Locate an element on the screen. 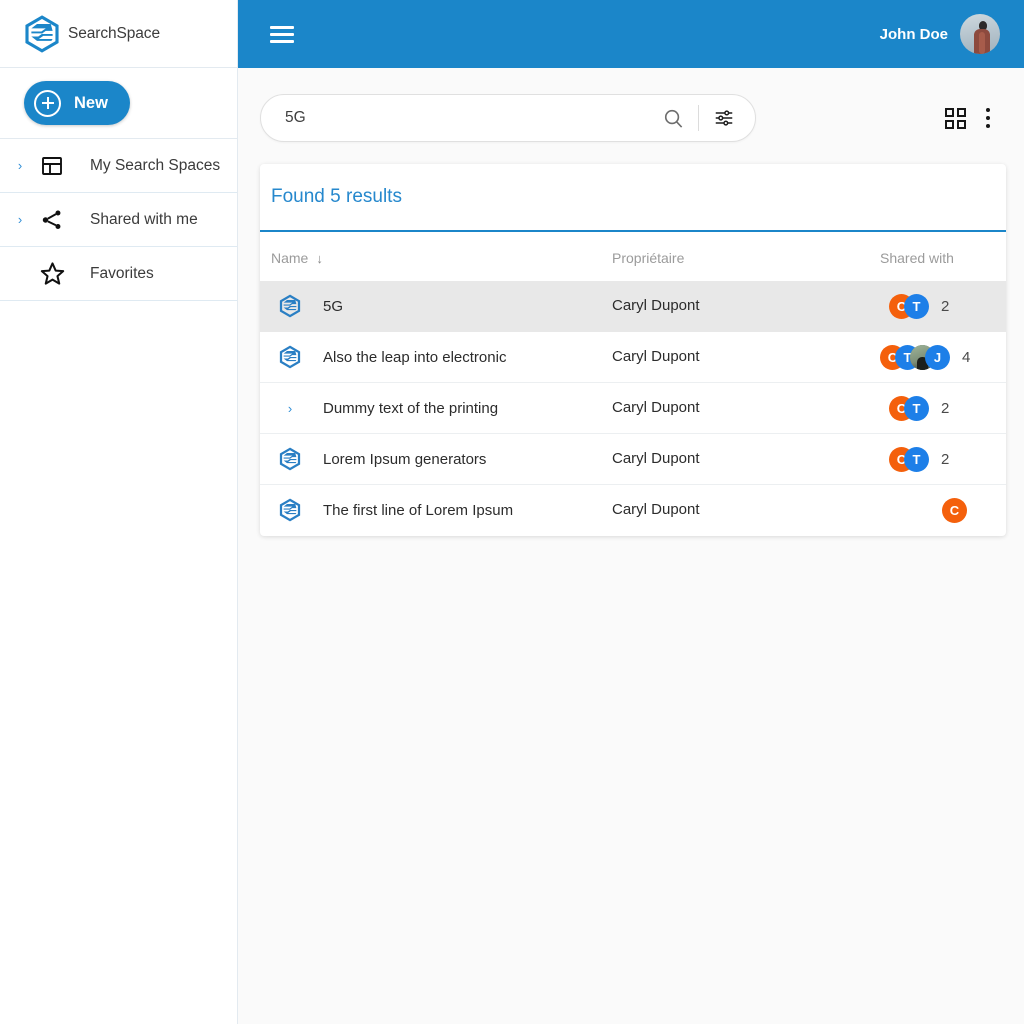 This screenshot has width=1024, height=1024. topbar: John Doe is located at coordinates (631, 34).